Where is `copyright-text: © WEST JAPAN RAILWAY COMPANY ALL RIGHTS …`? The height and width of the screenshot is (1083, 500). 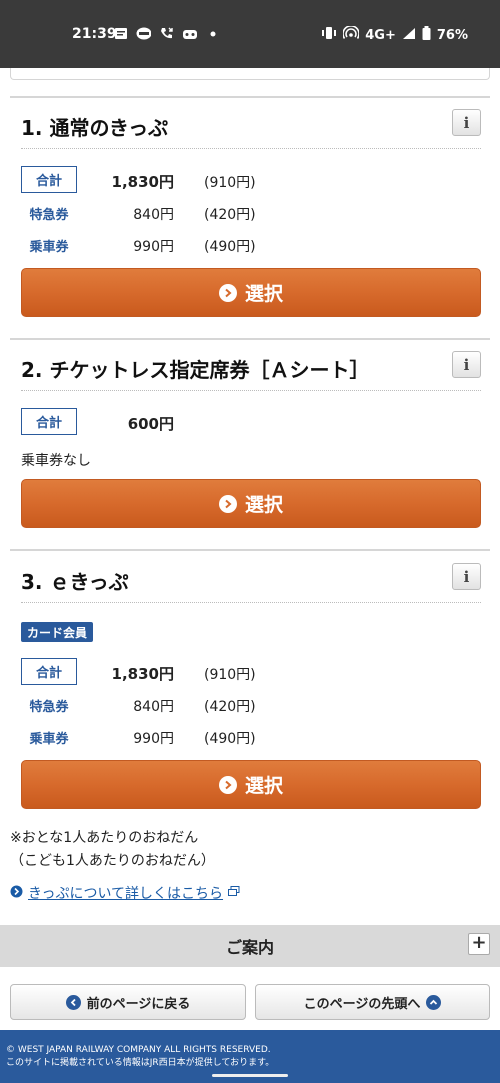
copyright-text: © WEST JAPAN RAILWAY COMPANY ALL RIGHTS … is located at coordinates (138, 1050).